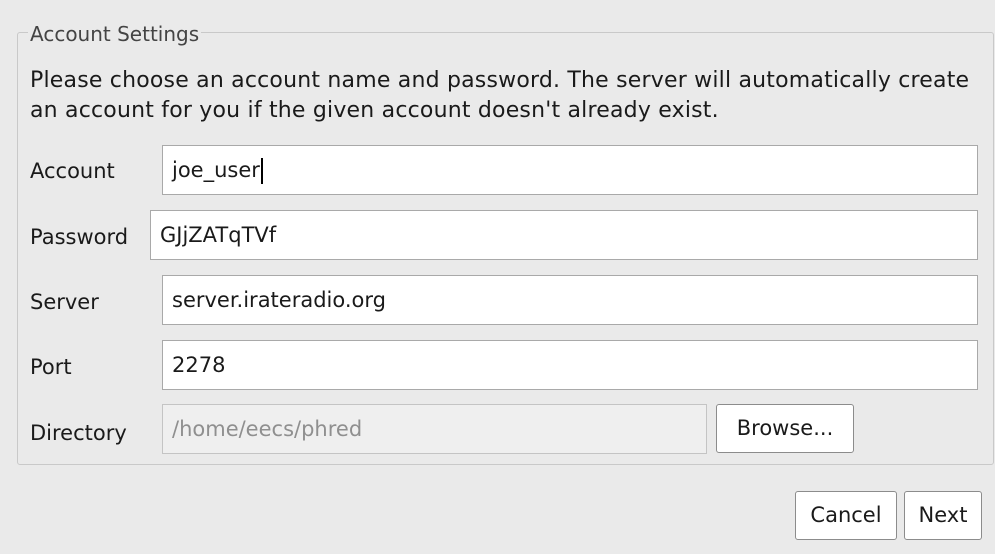 This screenshot has height=554, width=995. Describe the element at coordinates (570, 365) in the screenshot. I see `port-input: 2278` at that location.